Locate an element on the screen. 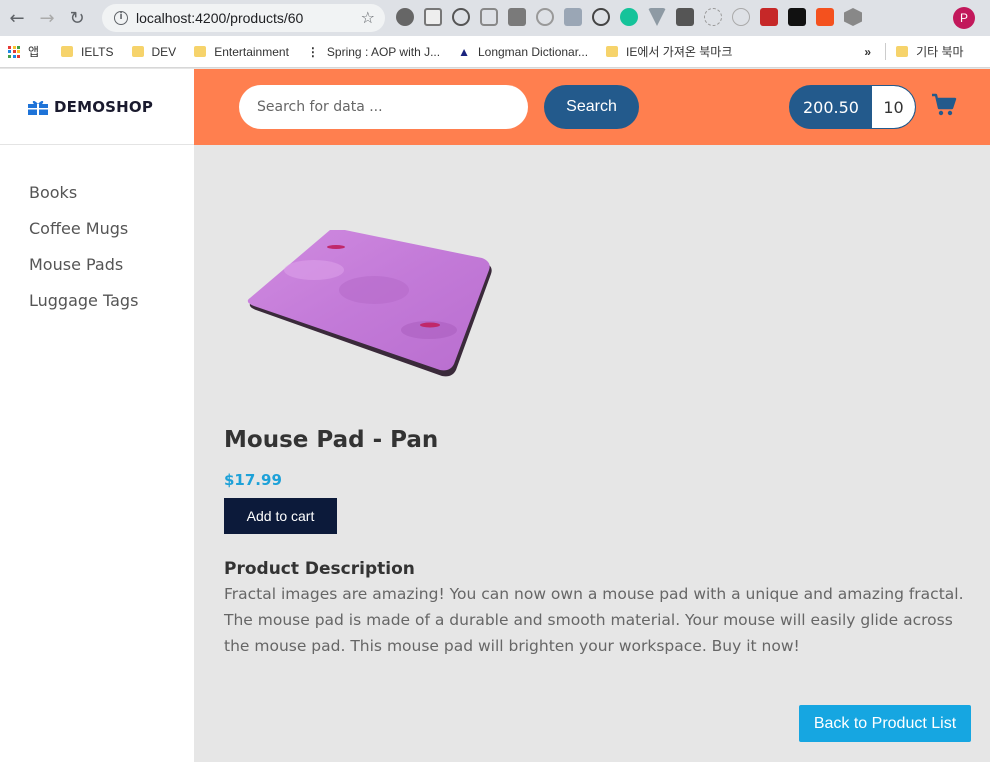 Image resolution: width=990 pixels, height=762 pixels. address-bar: i localhost:4200/products/60 ☆ is located at coordinates (243, 18).